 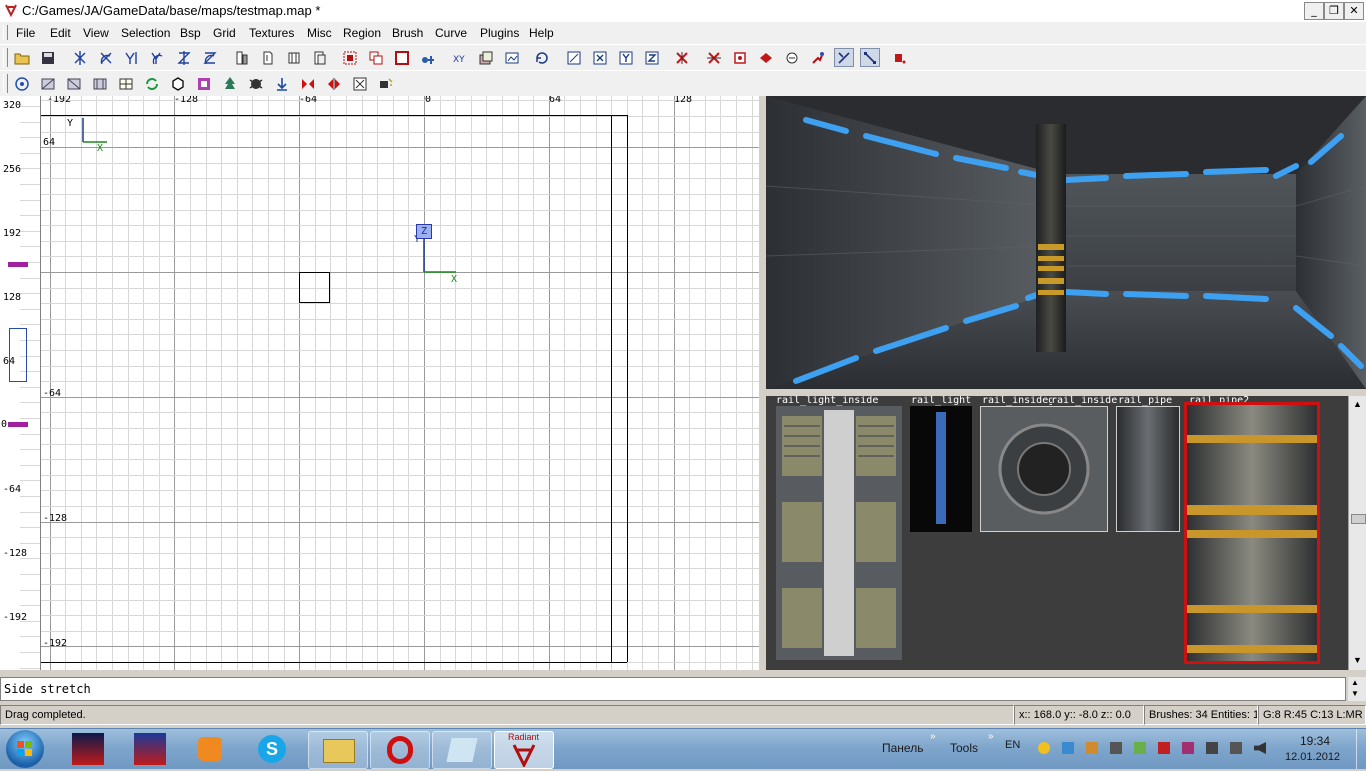 What do you see at coordinates (22, 57) in the screenshot?
I see `open-icon` at bounding box center [22, 57].